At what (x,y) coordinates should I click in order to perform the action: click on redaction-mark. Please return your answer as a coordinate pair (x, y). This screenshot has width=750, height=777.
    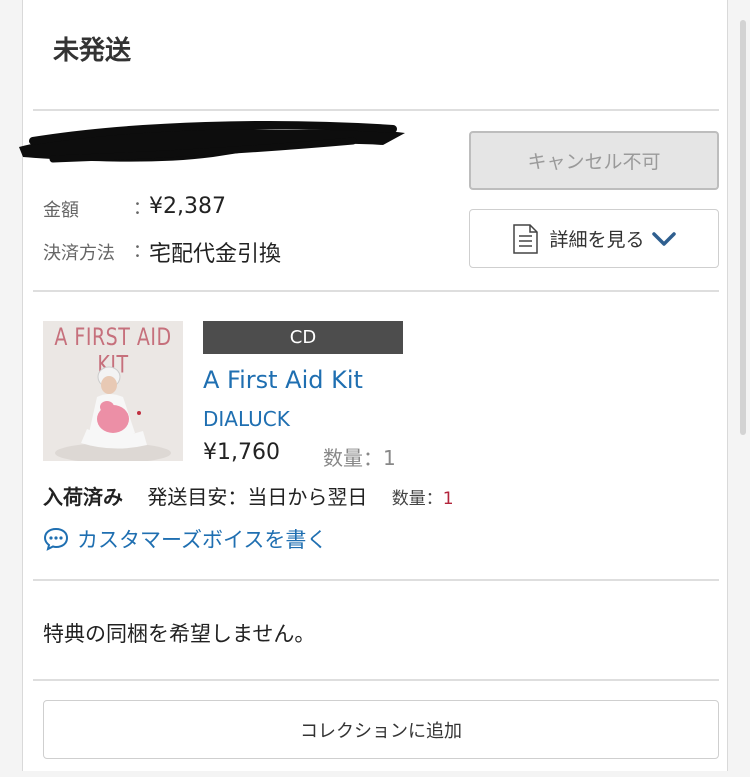
    Looking at the image, I should click on (212, 142).